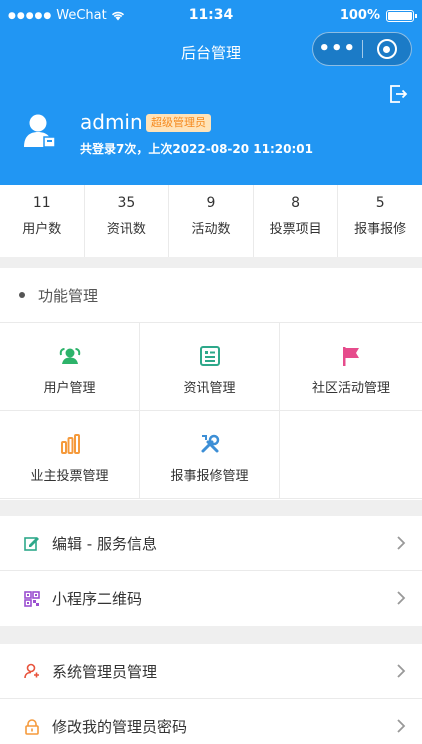 This screenshot has width=422, height=744. I want to click on community-activity-button: 社区活动管理, so click(351, 367).